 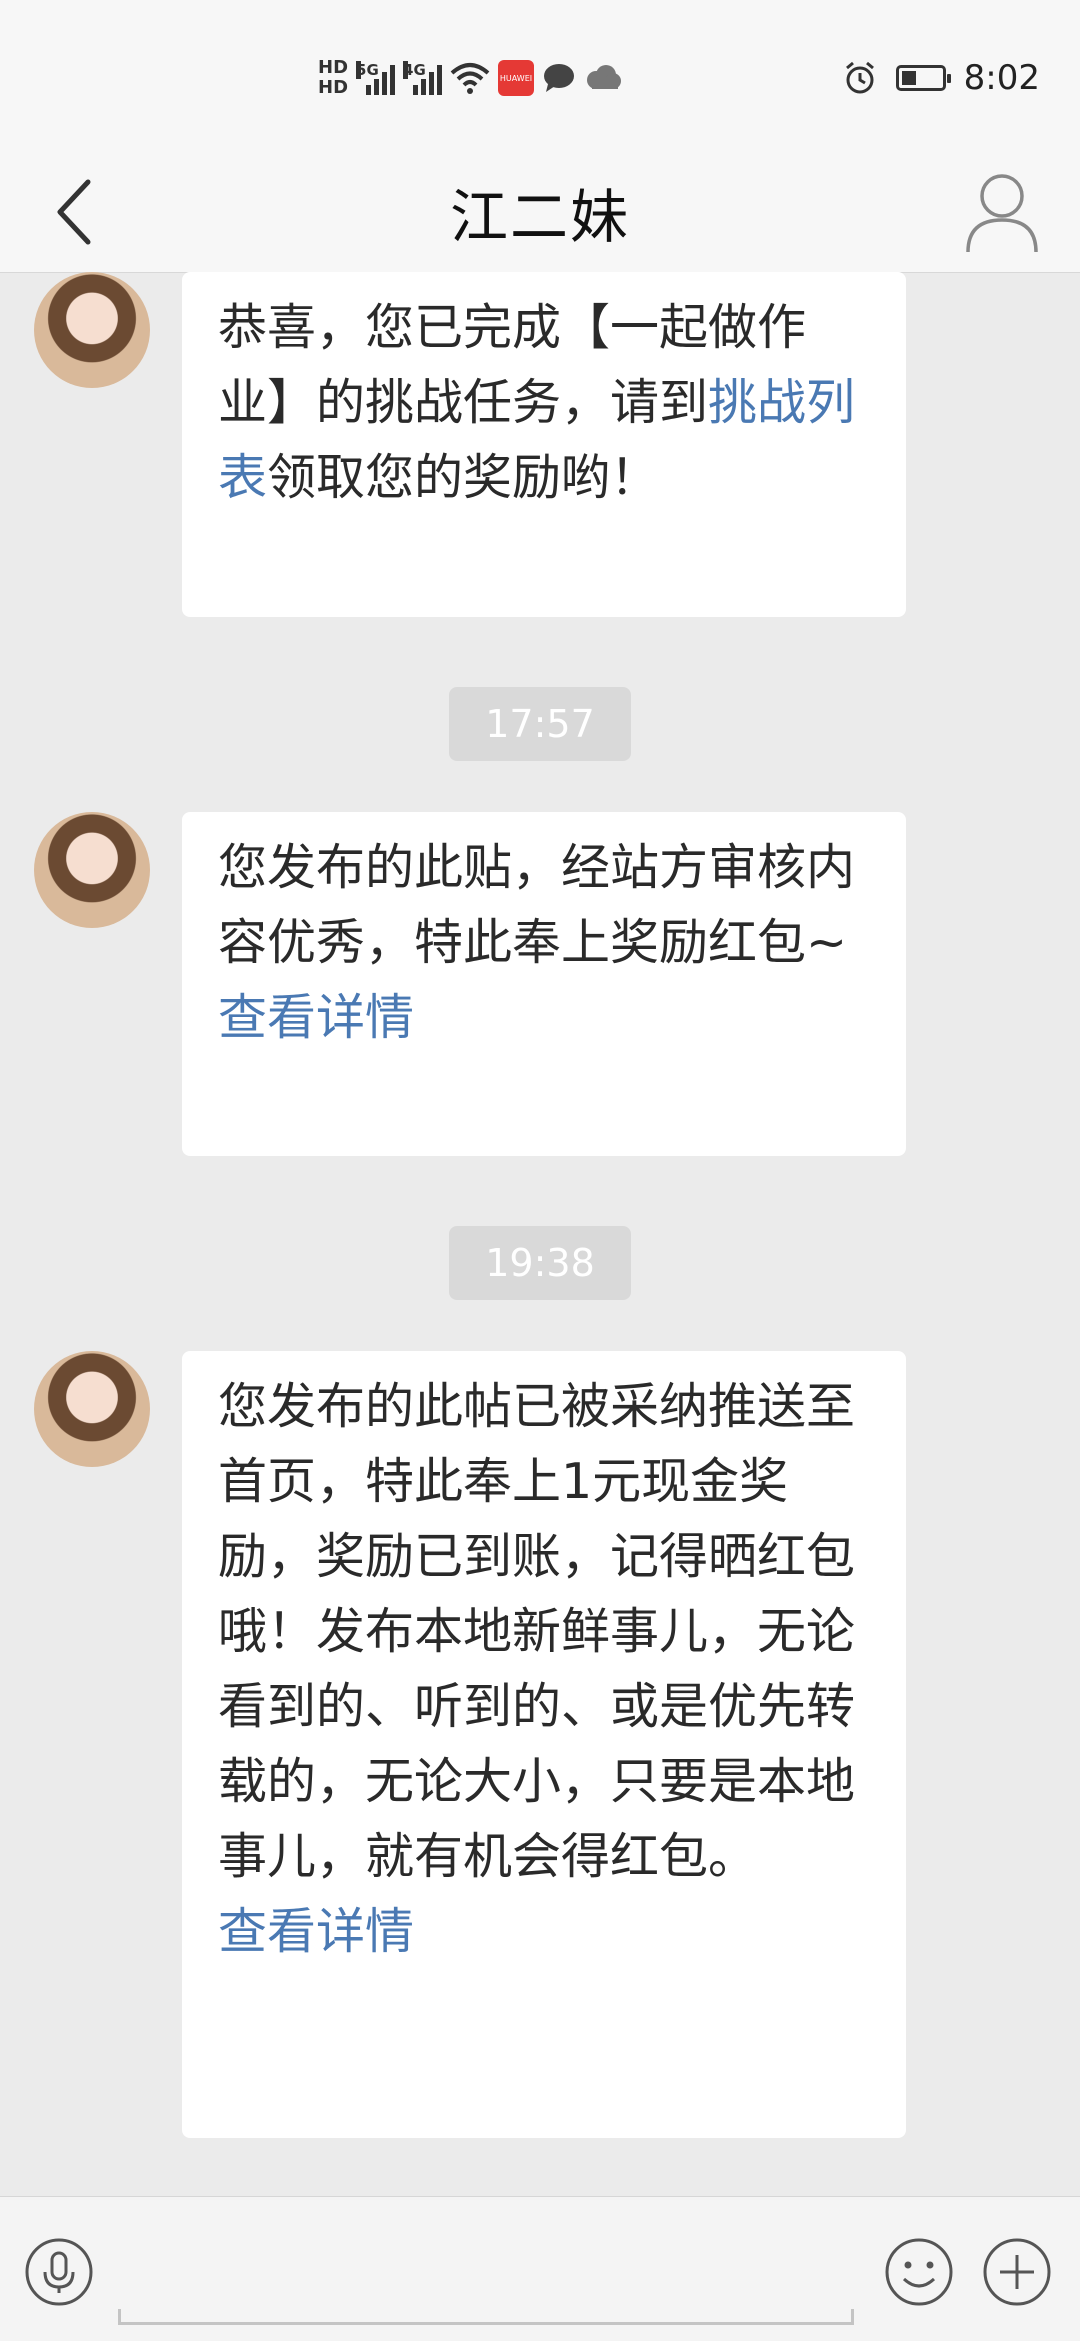 I want to click on battery-icon, so click(x=923, y=78).